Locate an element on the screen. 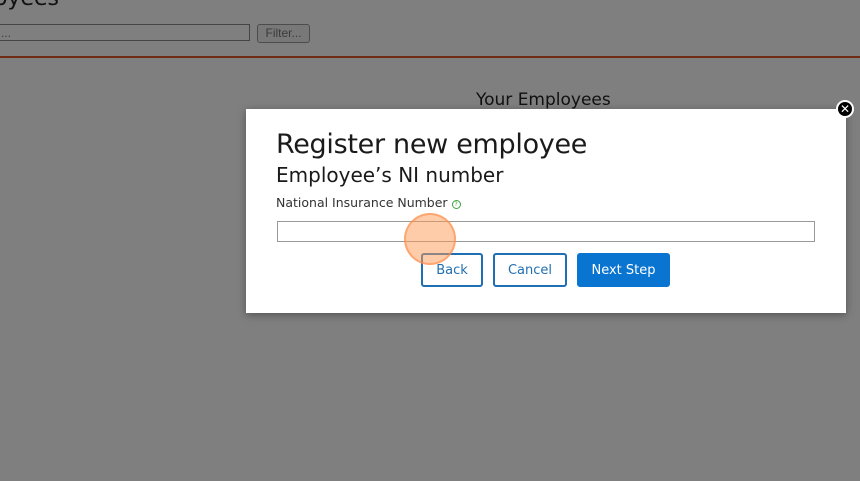 Image resolution: width=860 pixels, height=481 pixels. next-step-button: Next Step is located at coordinates (623, 270).